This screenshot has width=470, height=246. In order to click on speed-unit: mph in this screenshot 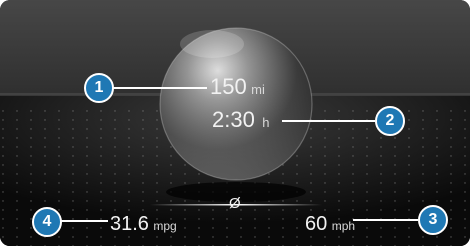, I will do `click(343, 226)`.